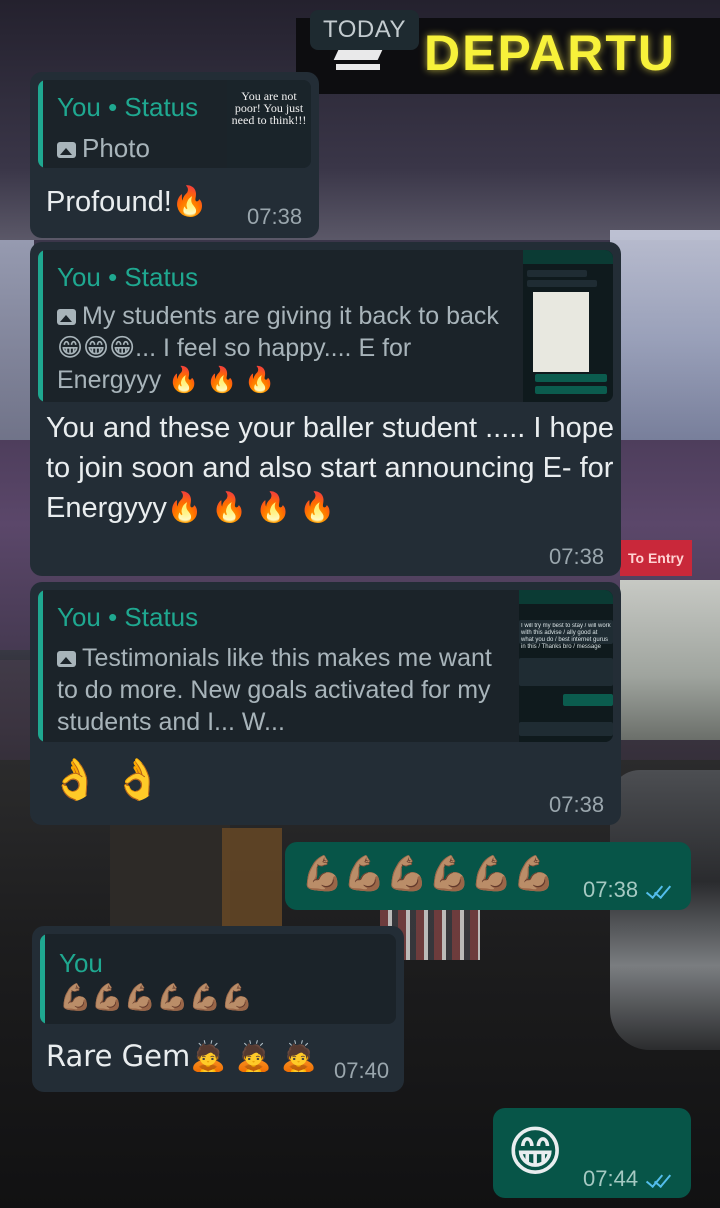 Image resolution: width=720 pixels, height=1208 pixels. What do you see at coordinates (170, 880) in the screenshot?
I see `wallpaper-person` at bounding box center [170, 880].